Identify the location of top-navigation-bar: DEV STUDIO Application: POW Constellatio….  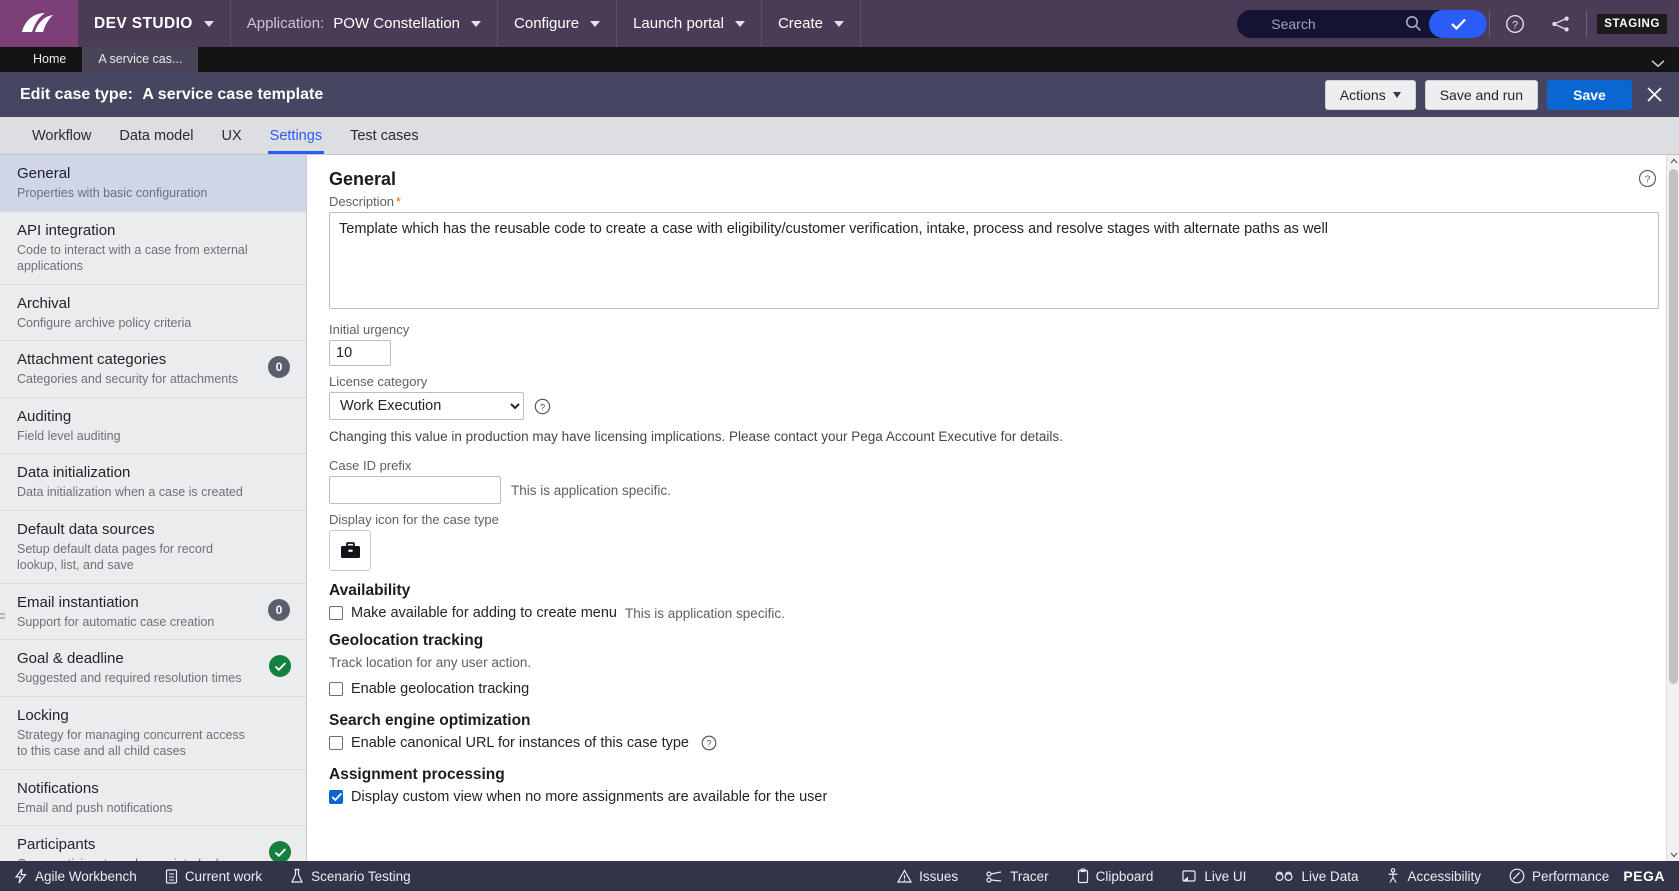
(839, 23).